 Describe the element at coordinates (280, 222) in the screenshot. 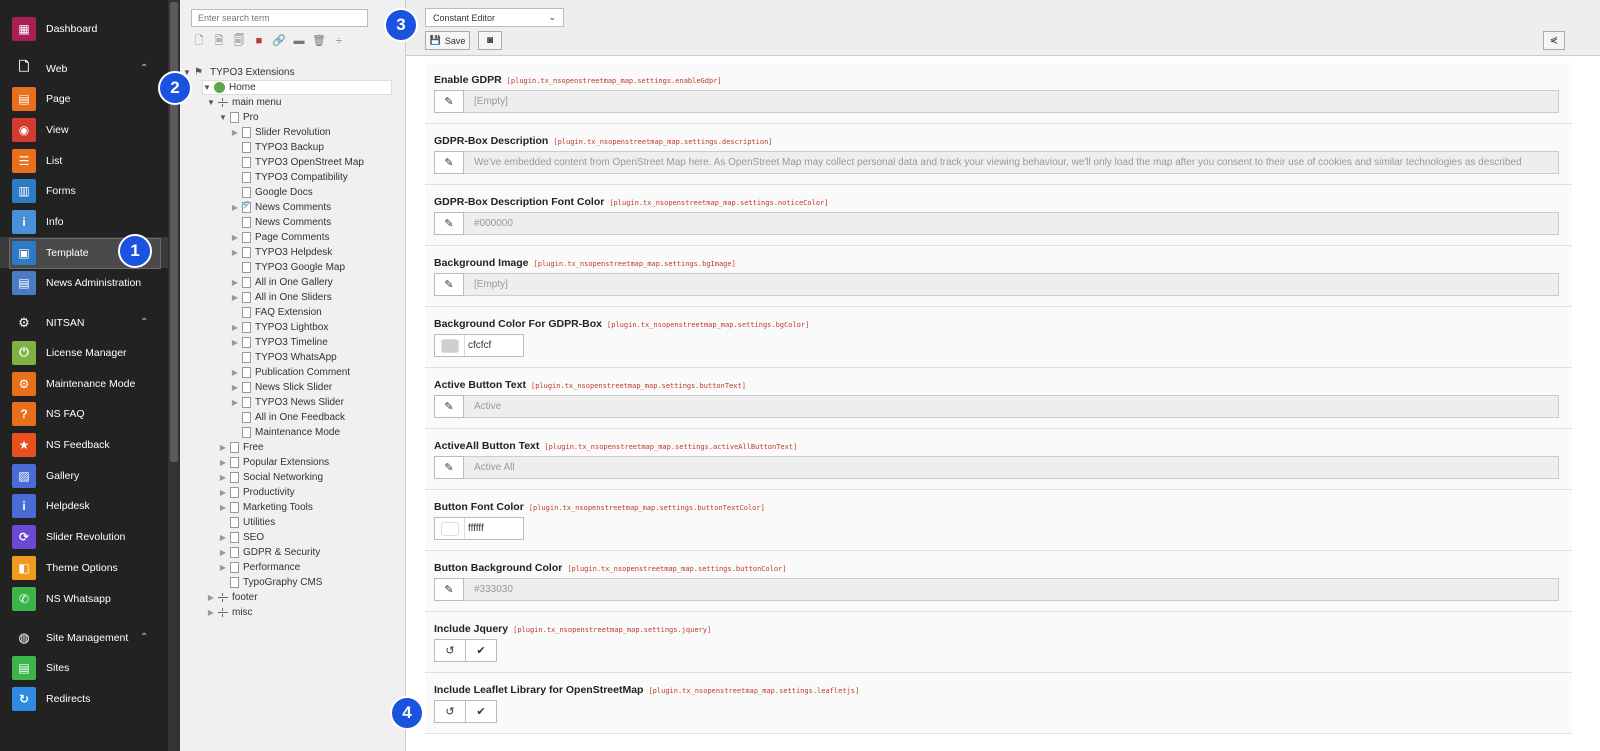

I see `tree-node: News Comments` at that location.